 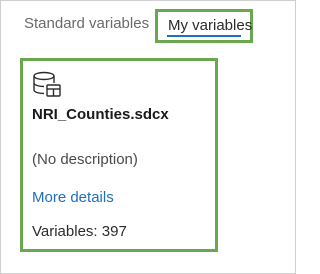 What do you see at coordinates (86, 23) in the screenshot?
I see `tab-standard-variables: Standard variables` at bounding box center [86, 23].